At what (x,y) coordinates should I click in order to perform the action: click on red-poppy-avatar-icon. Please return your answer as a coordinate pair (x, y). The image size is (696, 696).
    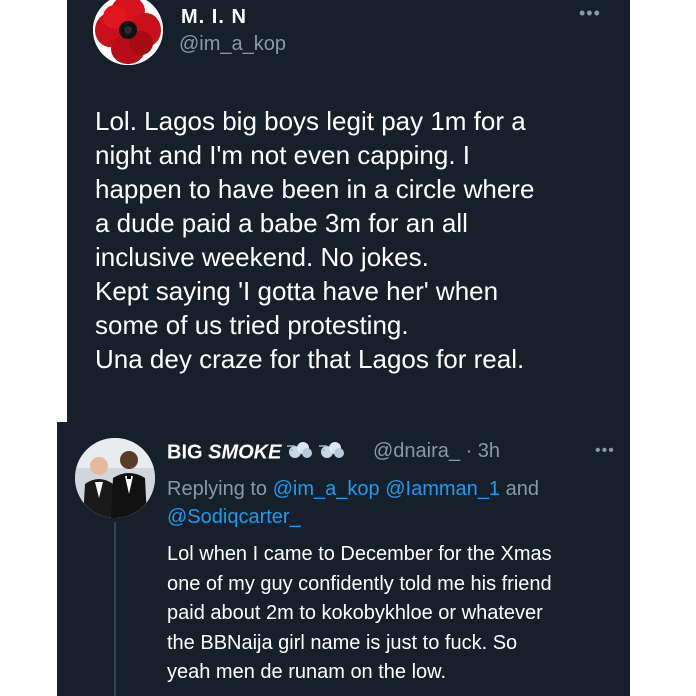
    Looking at the image, I should click on (128, 32).